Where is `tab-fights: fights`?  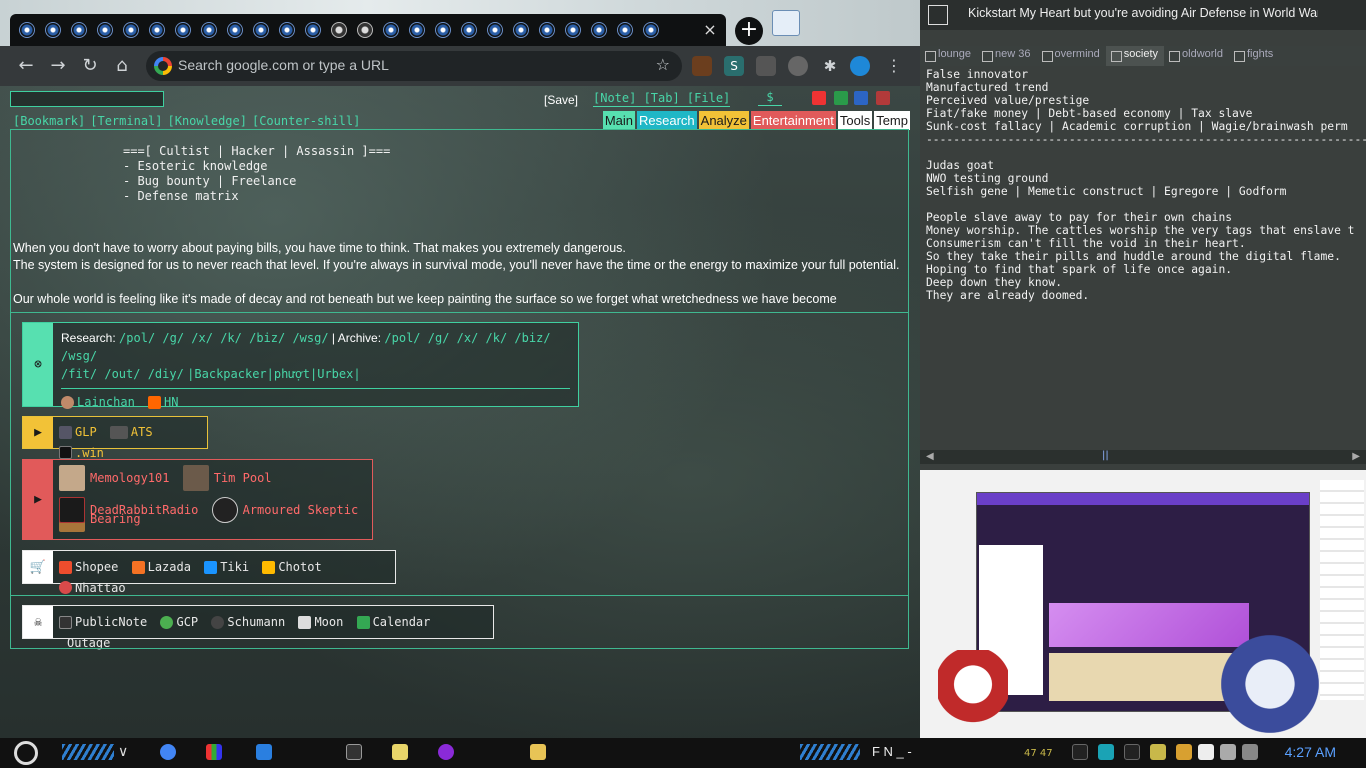
tab-fights: fights is located at coordinates (1254, 56).